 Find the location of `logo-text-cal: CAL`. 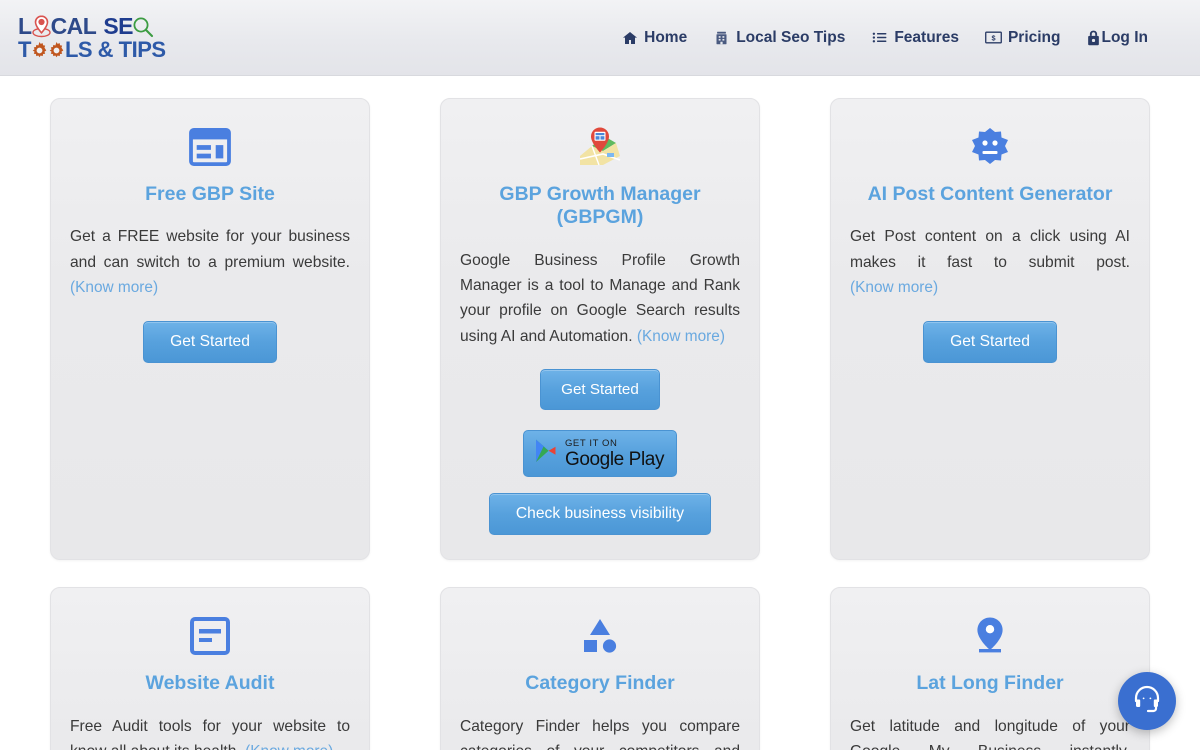

logo-text-cal: CAL is located at coordinates (73, 25).